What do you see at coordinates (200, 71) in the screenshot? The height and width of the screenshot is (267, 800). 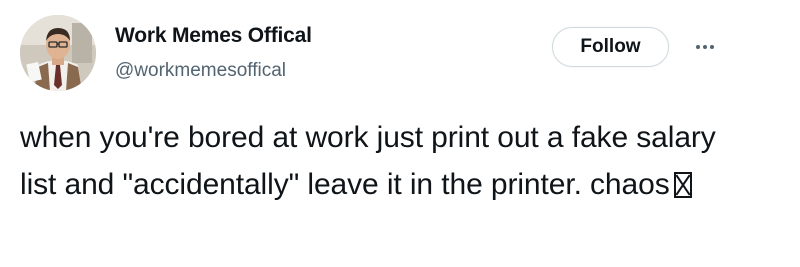 I see `author-handle: @workmemesoffical` at bounding box center [200, 71].